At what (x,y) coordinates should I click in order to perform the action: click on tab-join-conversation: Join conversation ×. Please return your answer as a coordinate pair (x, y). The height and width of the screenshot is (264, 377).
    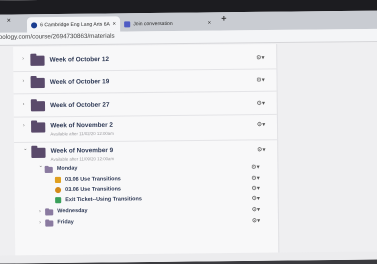
    Looking at the image, I should click on (167, 23).